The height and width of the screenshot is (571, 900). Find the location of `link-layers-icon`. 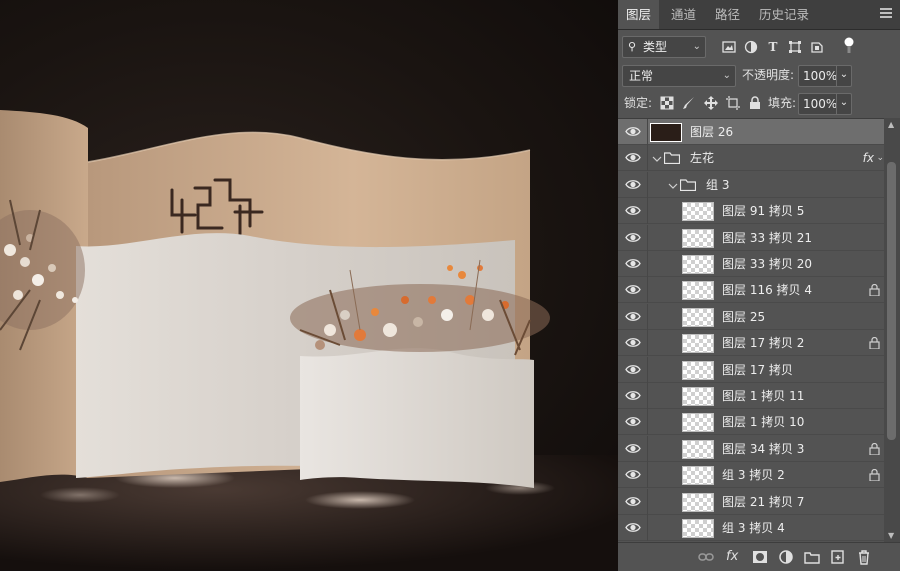

link-layers-icon is located at coordinates (706, 557).